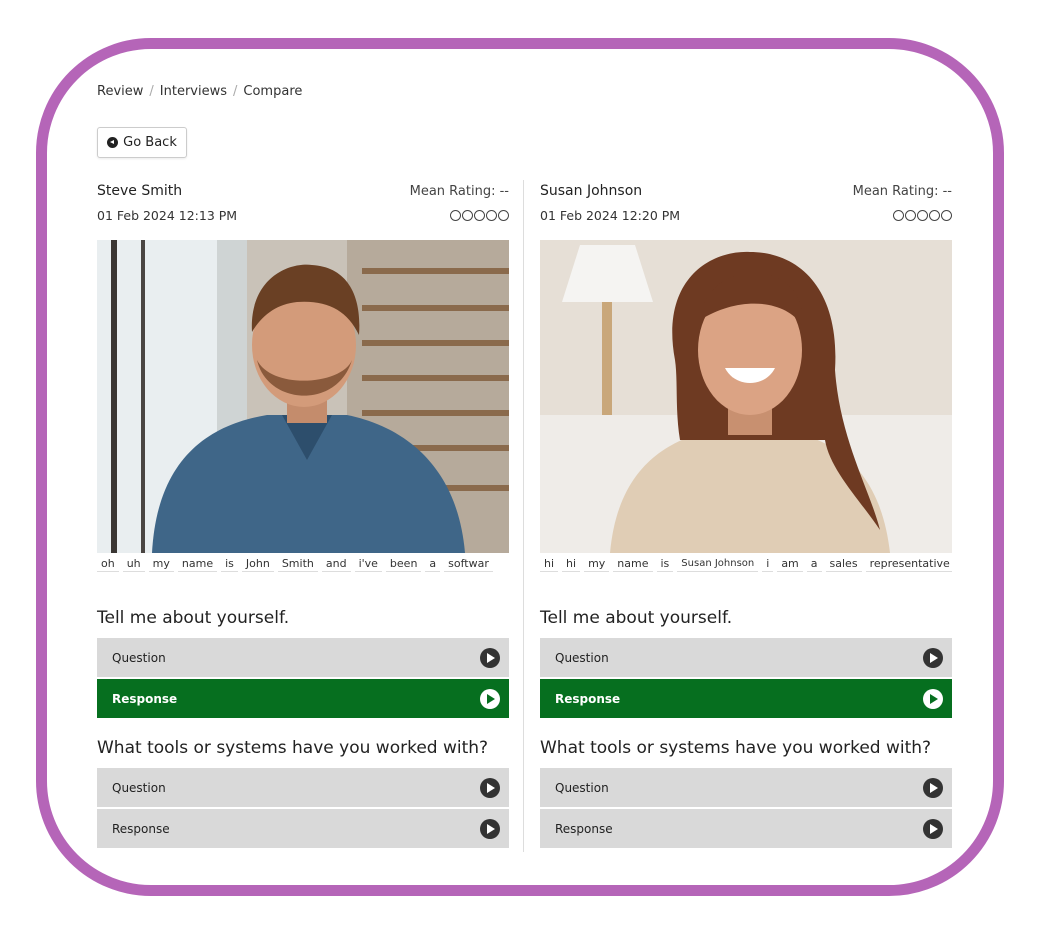 This screenshot has width=1052, height=936. What do you see at coordinates (297, 563) in the screenshot?
I see `transcript-word: Smith` at bounding box center [297, 563].